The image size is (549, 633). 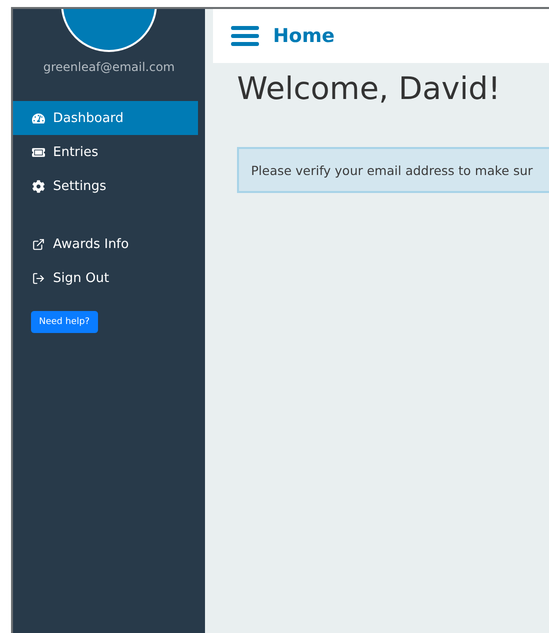 I want to click on sidebar-link: Sign Out, so click(x=105, y=278).